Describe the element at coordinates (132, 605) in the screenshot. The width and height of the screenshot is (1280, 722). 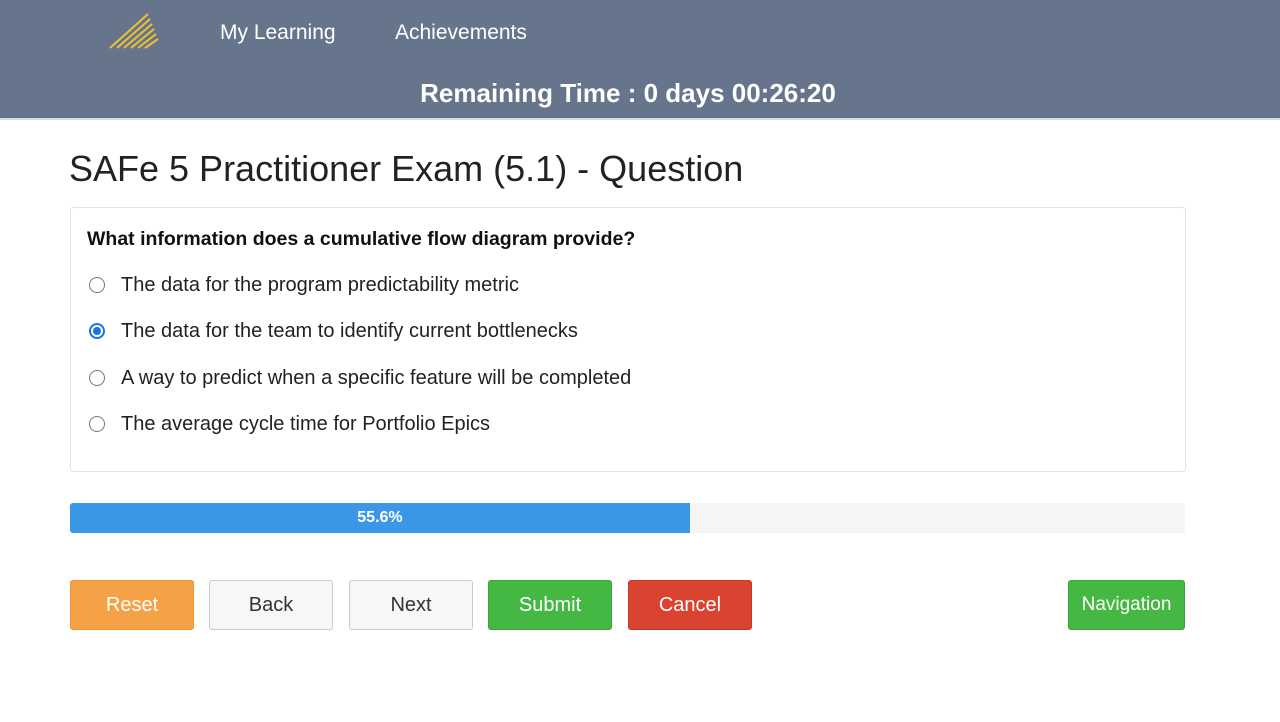
I see `reset-button: Reset` at that location.